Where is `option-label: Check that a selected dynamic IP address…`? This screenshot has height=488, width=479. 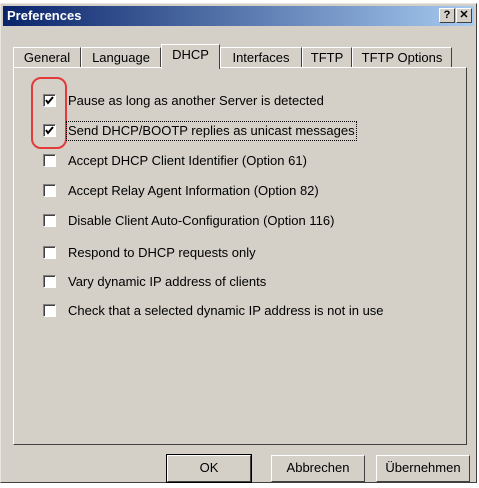 option-label: Check that a selected dynamic IP address… is located at coordinates (226, 310).